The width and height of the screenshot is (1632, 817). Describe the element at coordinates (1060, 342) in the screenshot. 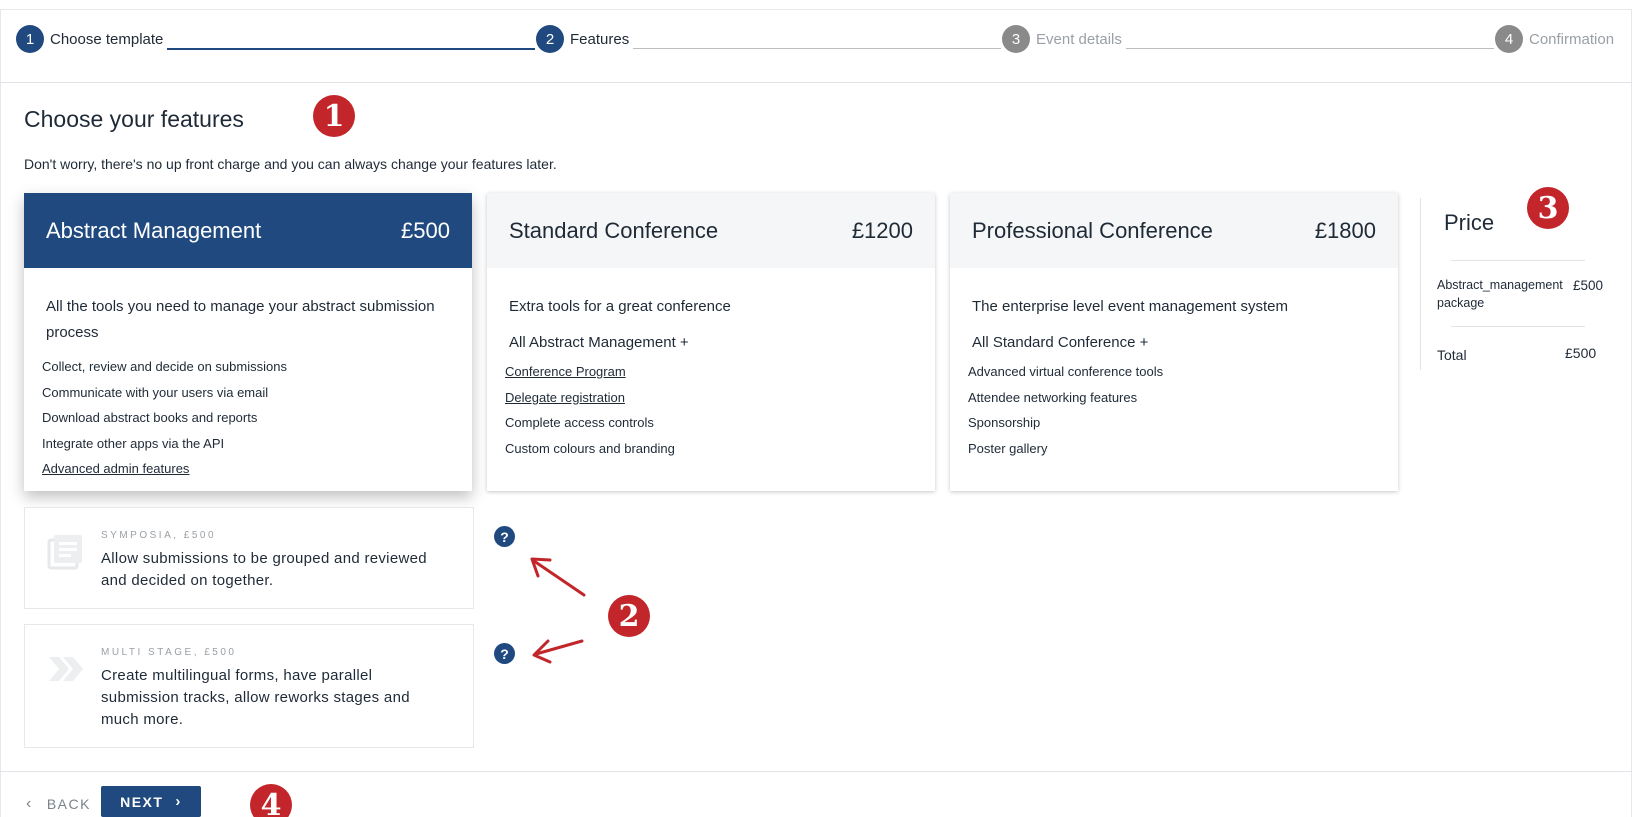

I see `package-includes: All Standard Conference +` at that location.